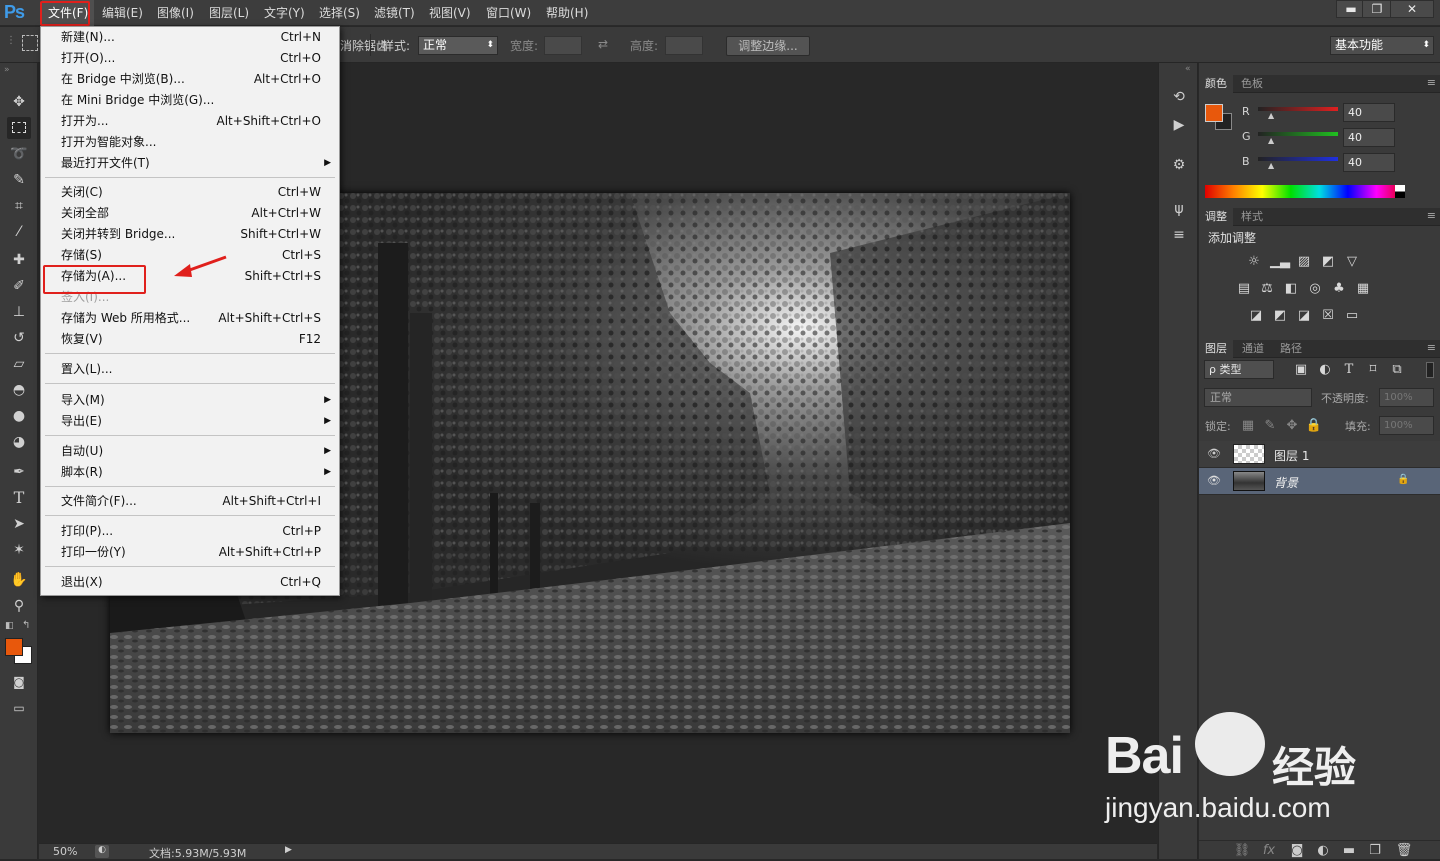  Describe the element at coordinates (19, 498) in the screenshot. I see `type-tool-icon: T` at that location.